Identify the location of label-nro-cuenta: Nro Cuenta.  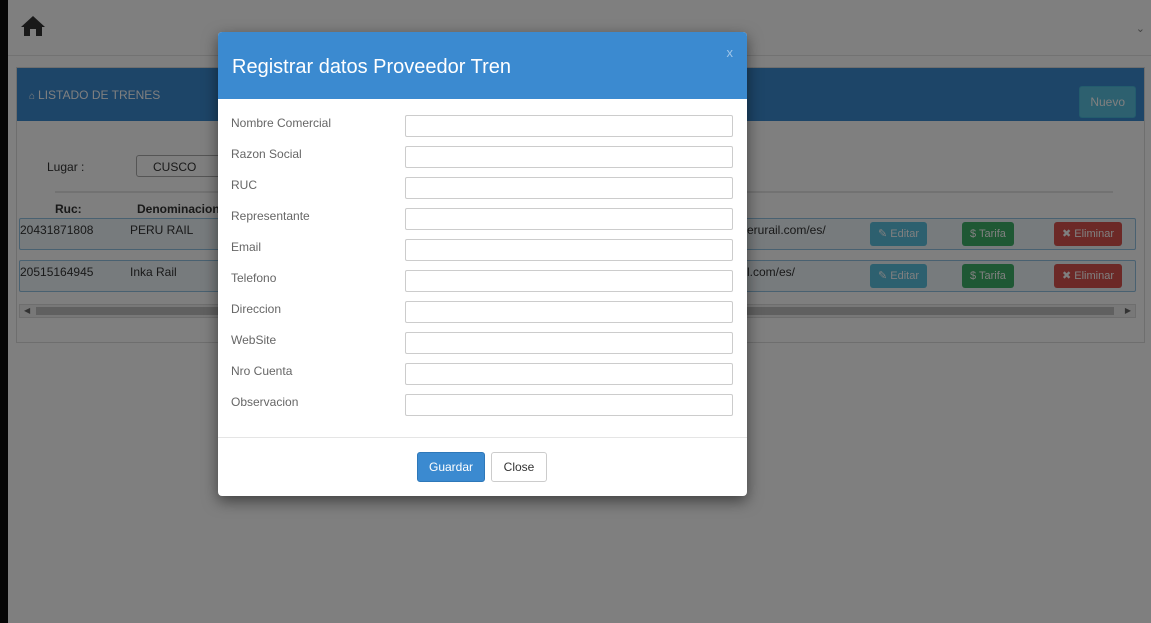
(262, 371).